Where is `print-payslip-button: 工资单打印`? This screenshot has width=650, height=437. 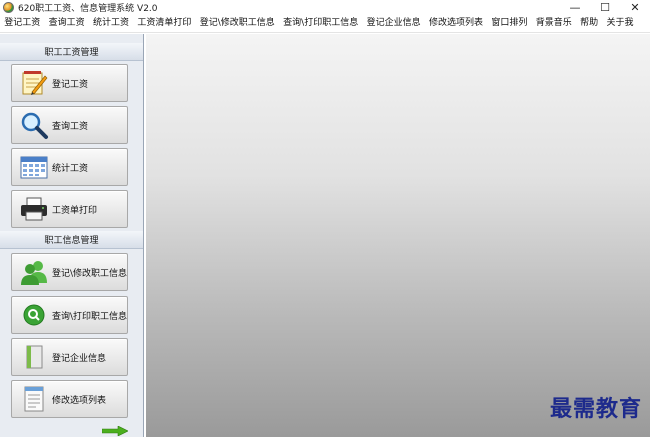
print-payslip-button: 工资单打印 is located at coordinates (69, 209).